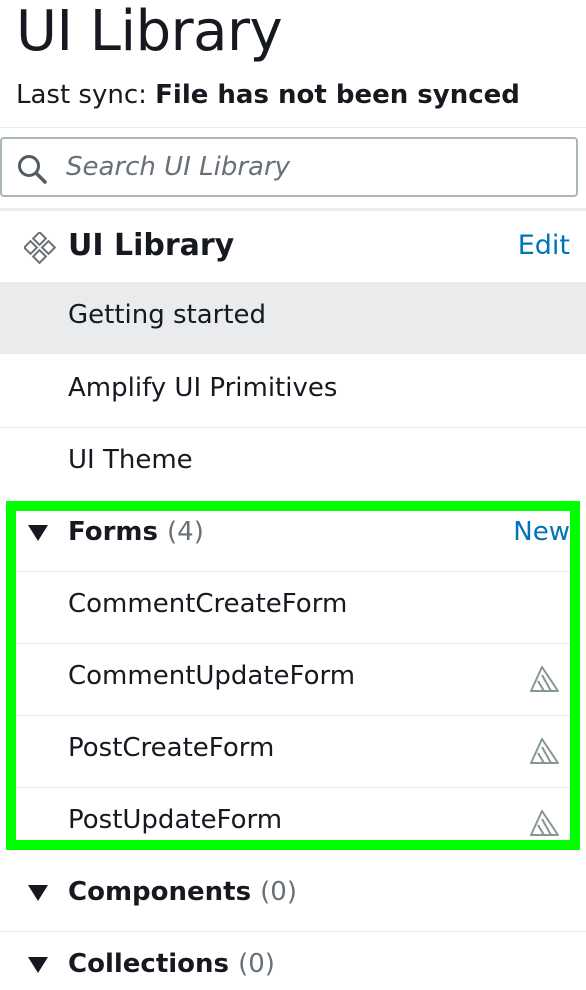 This screenshot has width=586, height=990. What do you see at coordinates (32, 169) in the screenshot?
I see `search-icon` at bounding box center [32, 169].